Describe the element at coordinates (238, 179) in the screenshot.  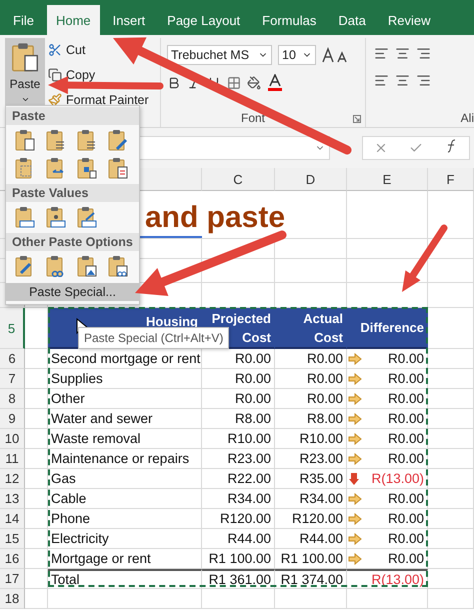
I see `column-header: C` at that location.